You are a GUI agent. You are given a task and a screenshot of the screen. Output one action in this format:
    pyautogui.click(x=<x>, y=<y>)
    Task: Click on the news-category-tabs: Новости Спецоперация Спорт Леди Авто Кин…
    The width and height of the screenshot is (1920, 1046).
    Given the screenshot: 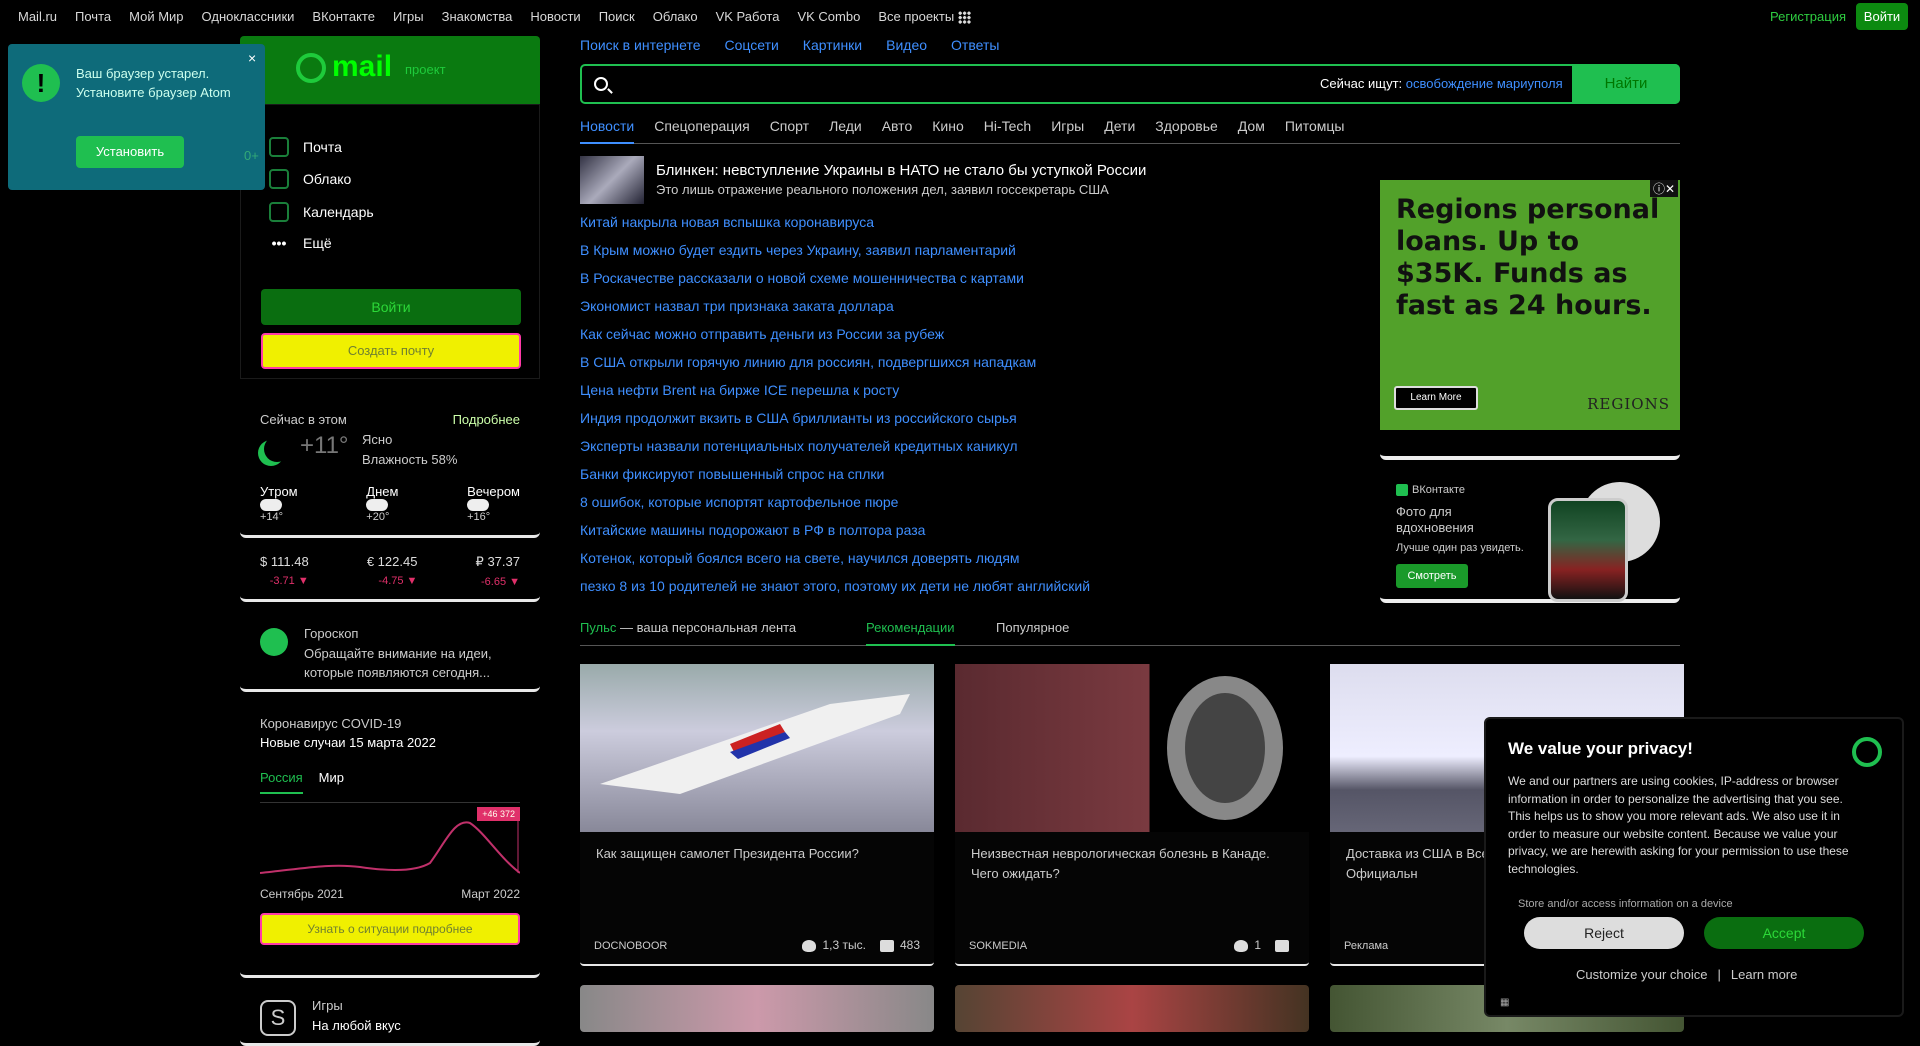 What is the action you would take?
    pyautogui.click(x=1130, y=131)
    